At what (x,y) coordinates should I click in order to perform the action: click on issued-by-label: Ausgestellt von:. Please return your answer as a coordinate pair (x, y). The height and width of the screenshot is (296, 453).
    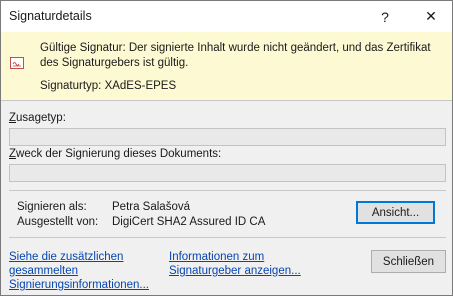
    Looking at the image, I should click on (58, 222).